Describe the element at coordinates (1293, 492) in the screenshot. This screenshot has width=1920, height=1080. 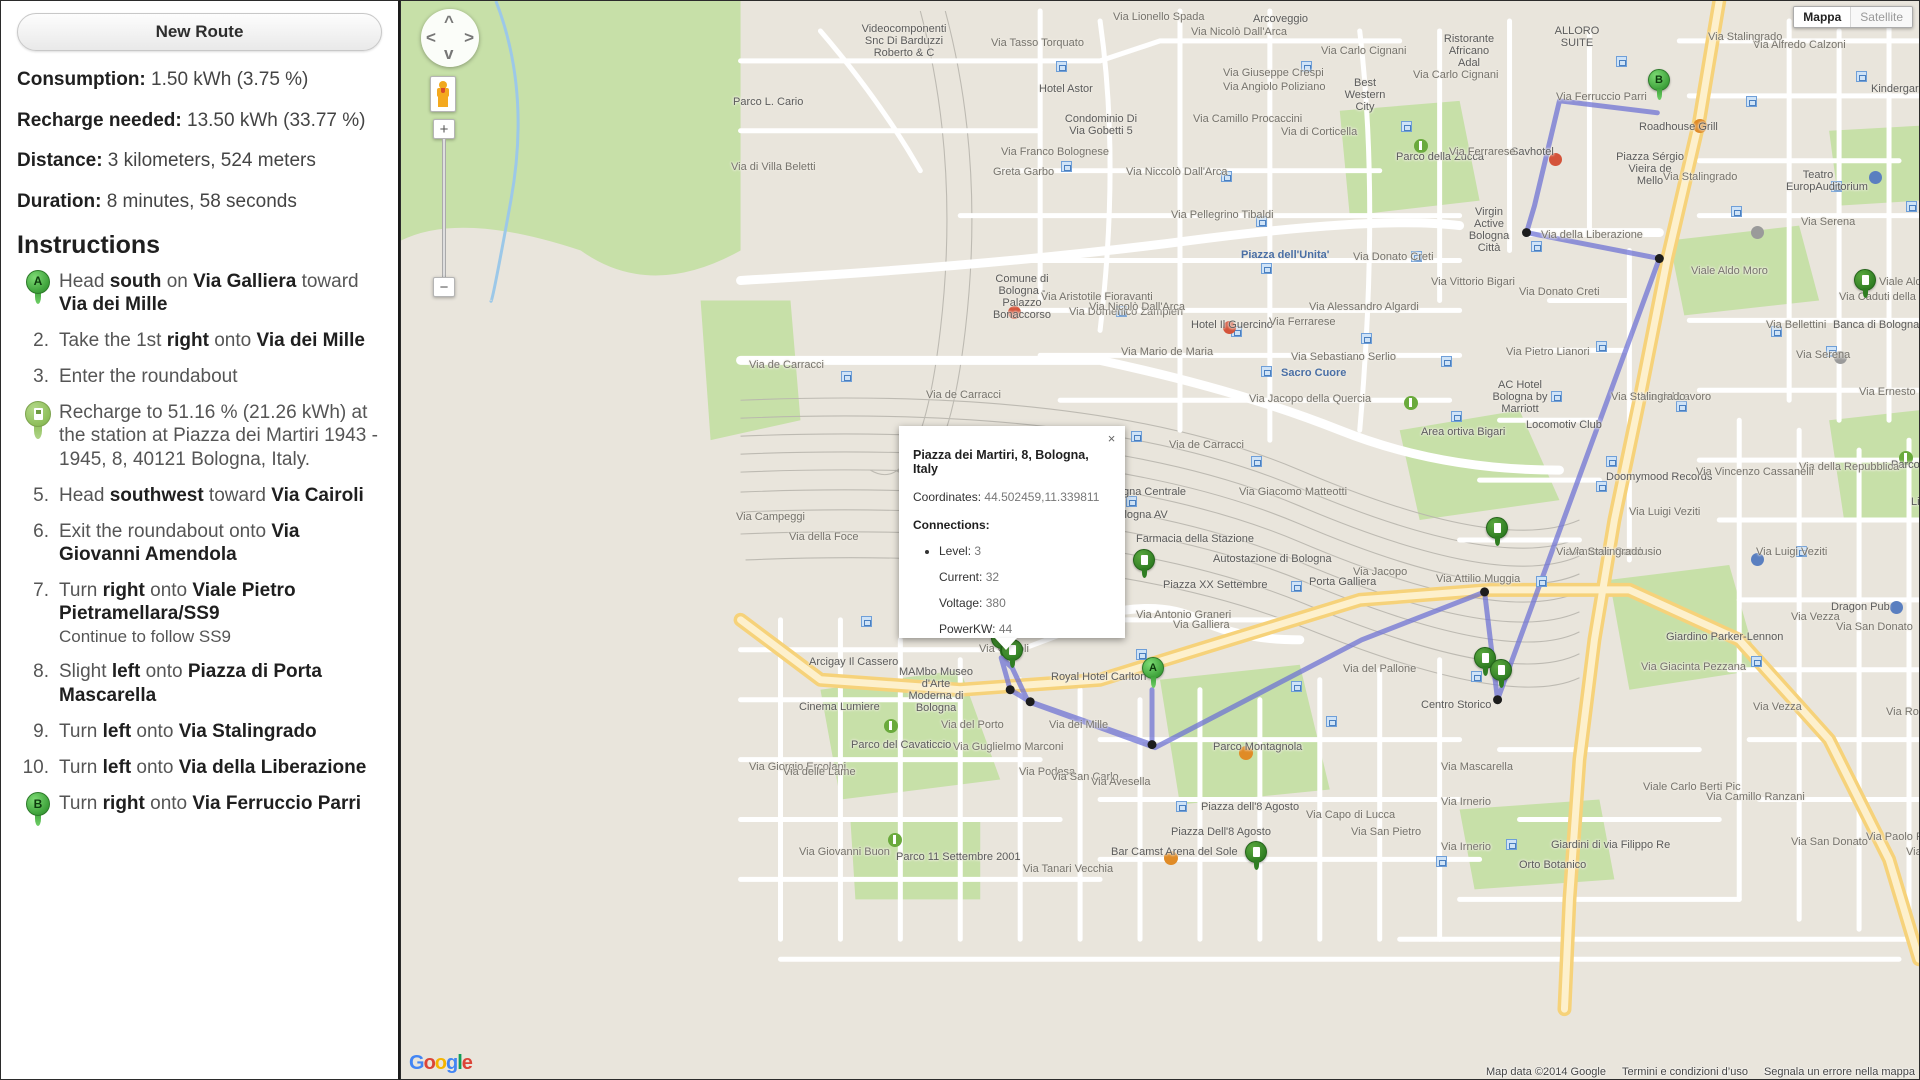
I see `map-label: Via Giacomo Matteotti` at that location.